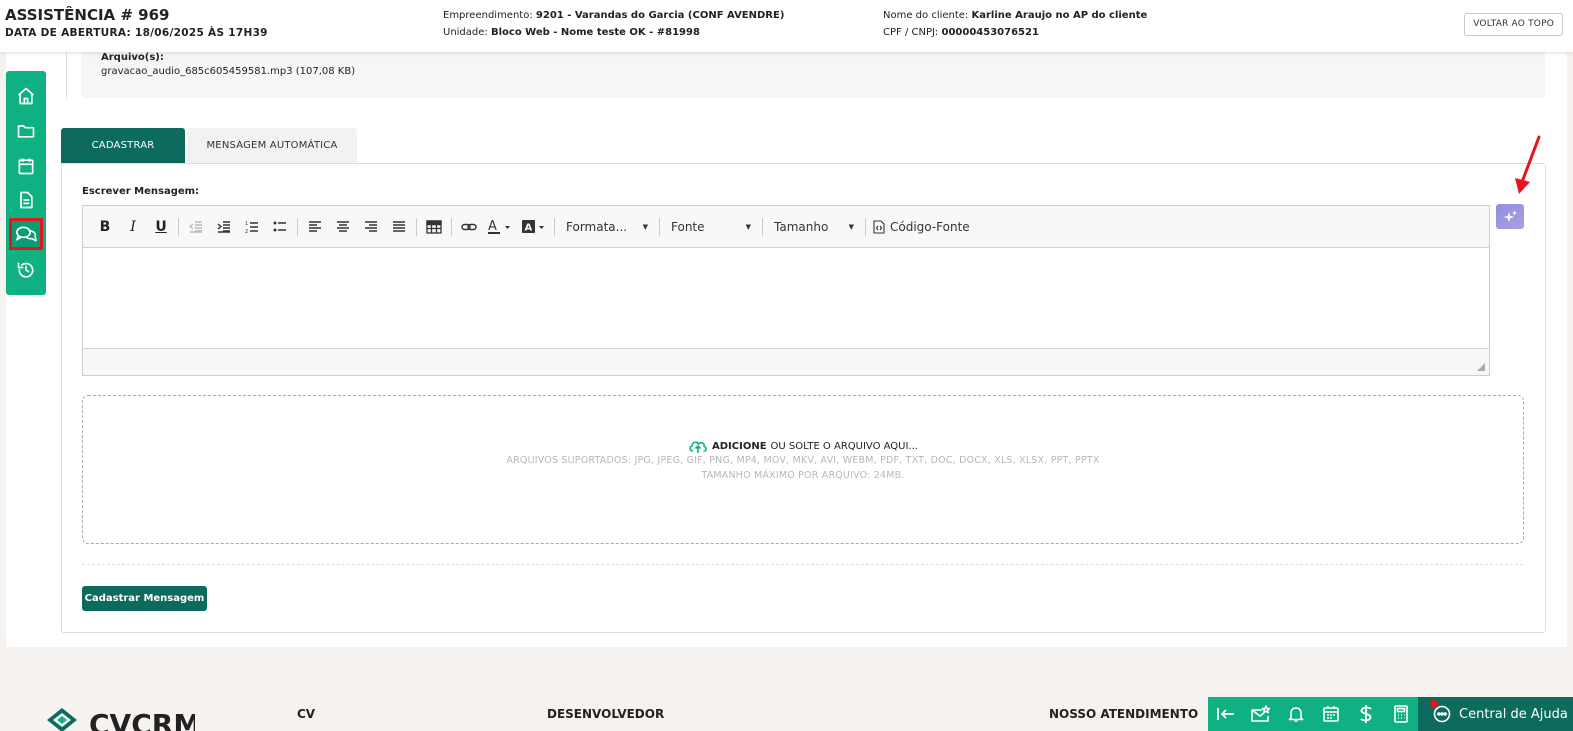 The width and height of the screenshot is (1573, 731). I want to click on link-button, so click(469, 227).